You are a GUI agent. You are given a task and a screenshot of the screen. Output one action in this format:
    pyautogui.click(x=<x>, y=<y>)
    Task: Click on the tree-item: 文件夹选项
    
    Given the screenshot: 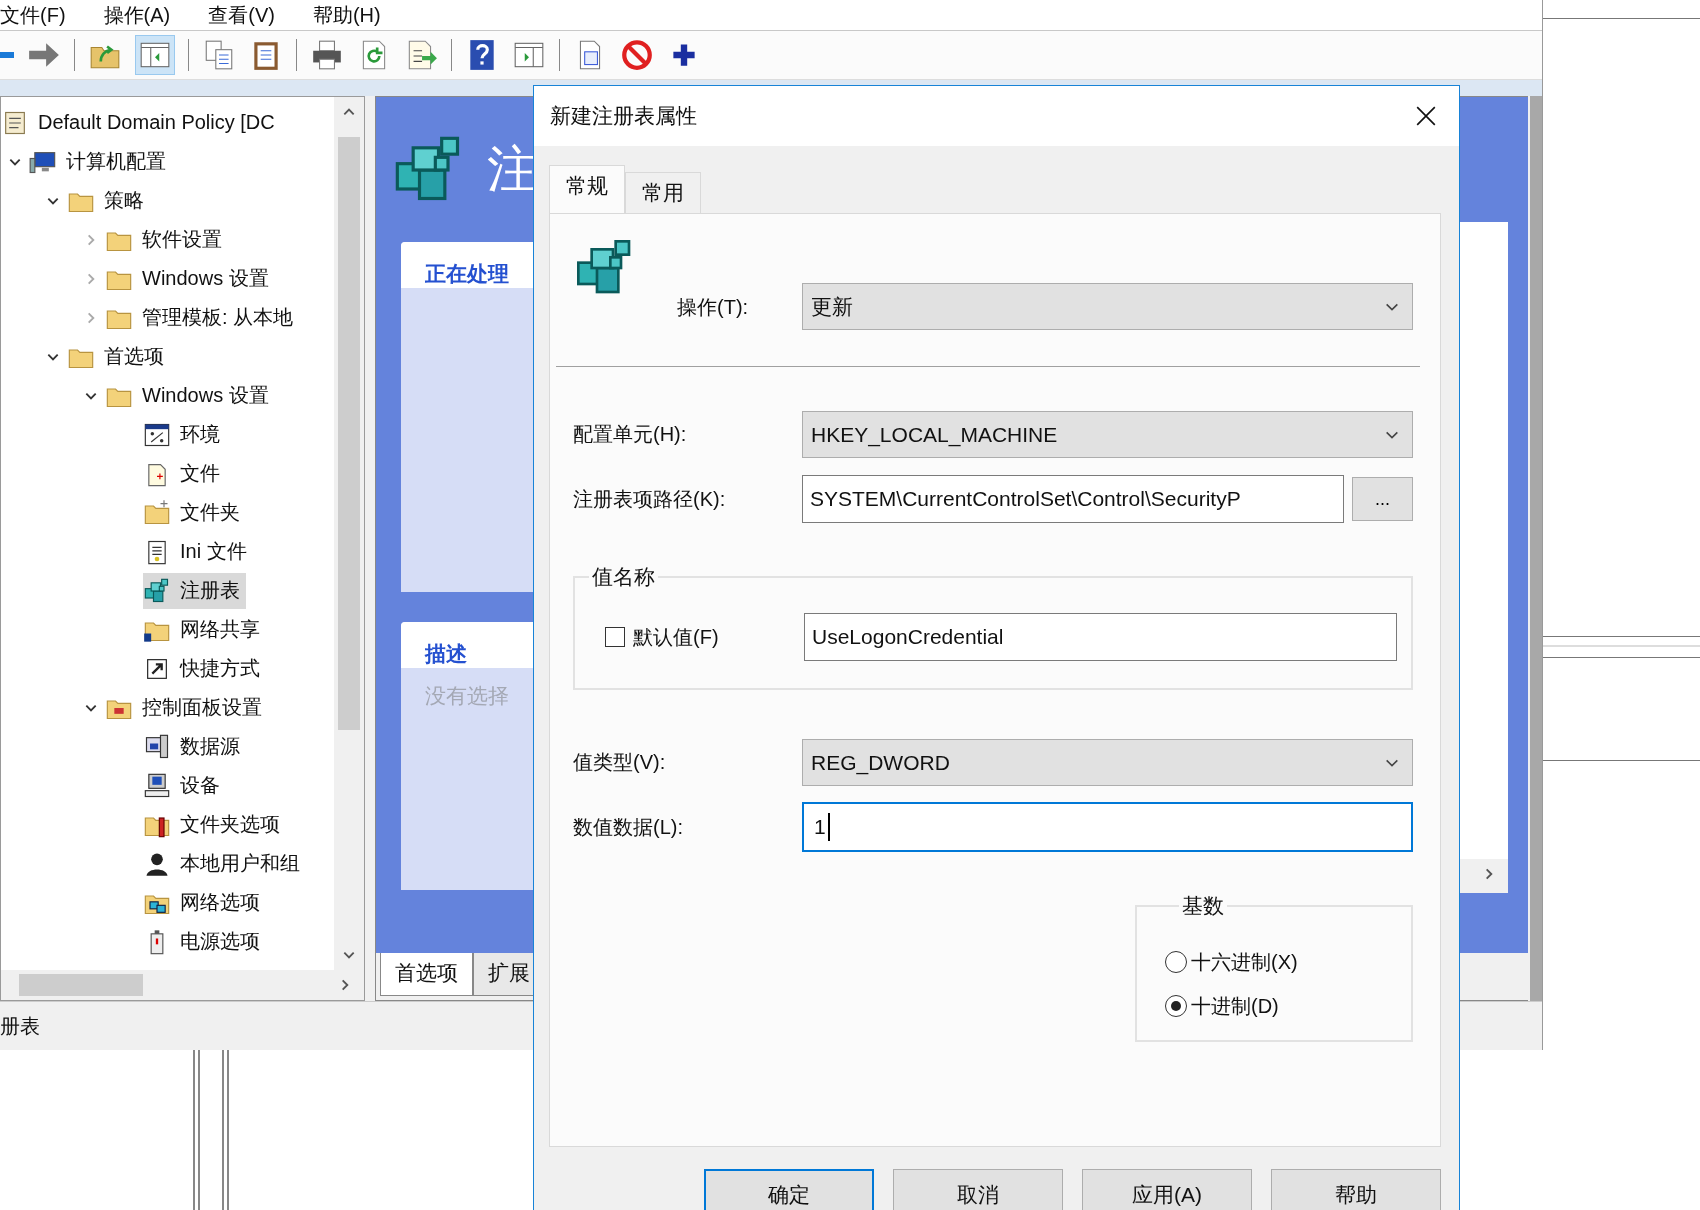 What is the action you would take?
    pyautogui.click(x=214, y=824)
    